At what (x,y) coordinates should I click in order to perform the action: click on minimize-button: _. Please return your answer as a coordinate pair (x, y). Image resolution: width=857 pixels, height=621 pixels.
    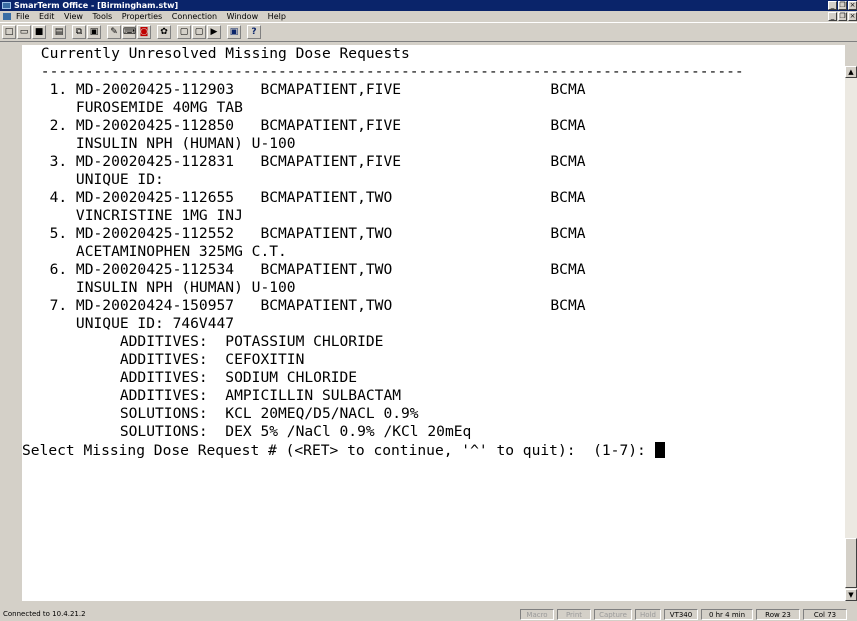
    Looking at the image, I should click on (832, 5).